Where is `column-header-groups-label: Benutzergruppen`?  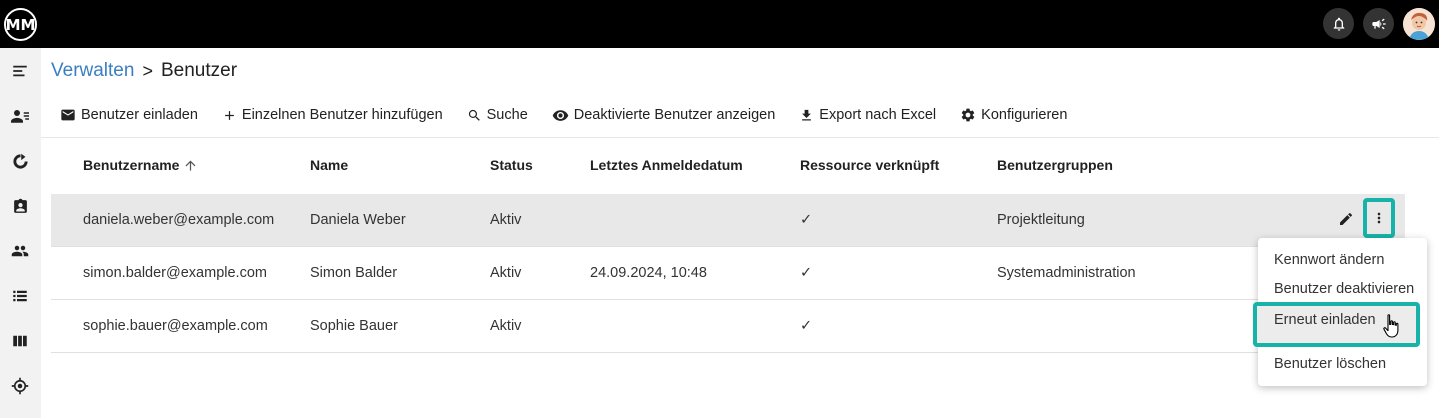
column-header-groups-label: Benutzergruppen is located at coordinates (1055, 165).